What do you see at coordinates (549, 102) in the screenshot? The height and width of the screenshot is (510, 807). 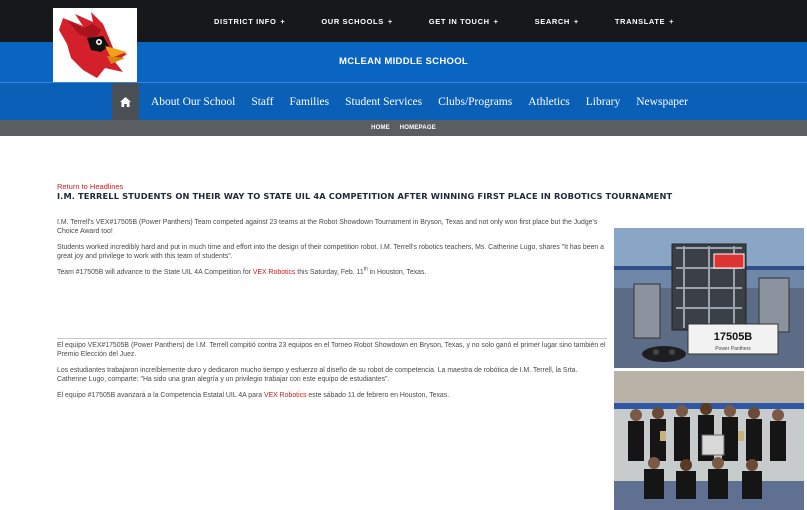 I see `nav-athletics: Athletics` at bounding box center [549, 102].